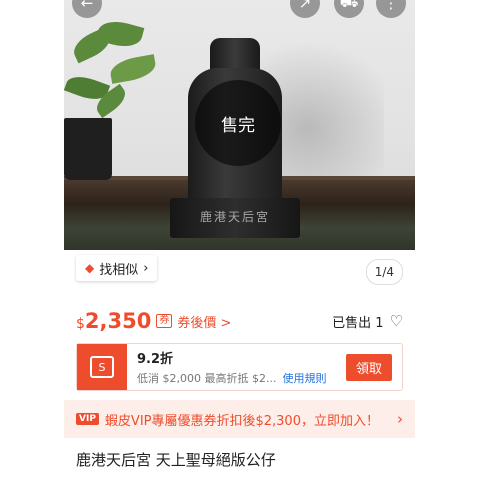 This screenshot has height=480, width=480. What do you see at coordinates (304, 378) in the screenshot?
I see `usage-rules-link: 使用規則` at bounding box center [304, 378].